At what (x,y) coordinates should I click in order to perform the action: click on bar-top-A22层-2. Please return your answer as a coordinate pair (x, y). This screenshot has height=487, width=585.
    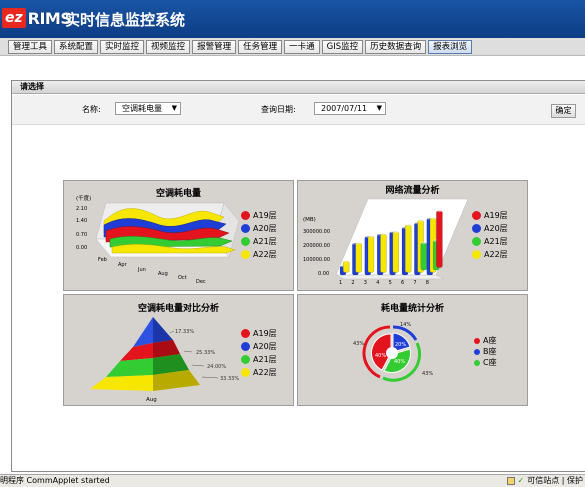
    Looking at the image, I should click on (358, 243).